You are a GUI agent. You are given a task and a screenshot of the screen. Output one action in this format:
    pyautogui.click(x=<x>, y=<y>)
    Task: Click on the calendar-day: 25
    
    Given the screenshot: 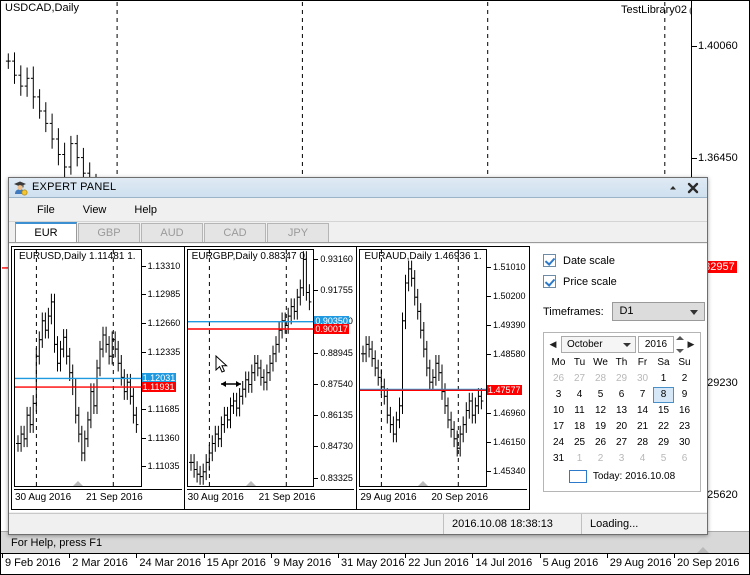 What is the action you would take?
    pyautogui.click(x=579, y=443)
    